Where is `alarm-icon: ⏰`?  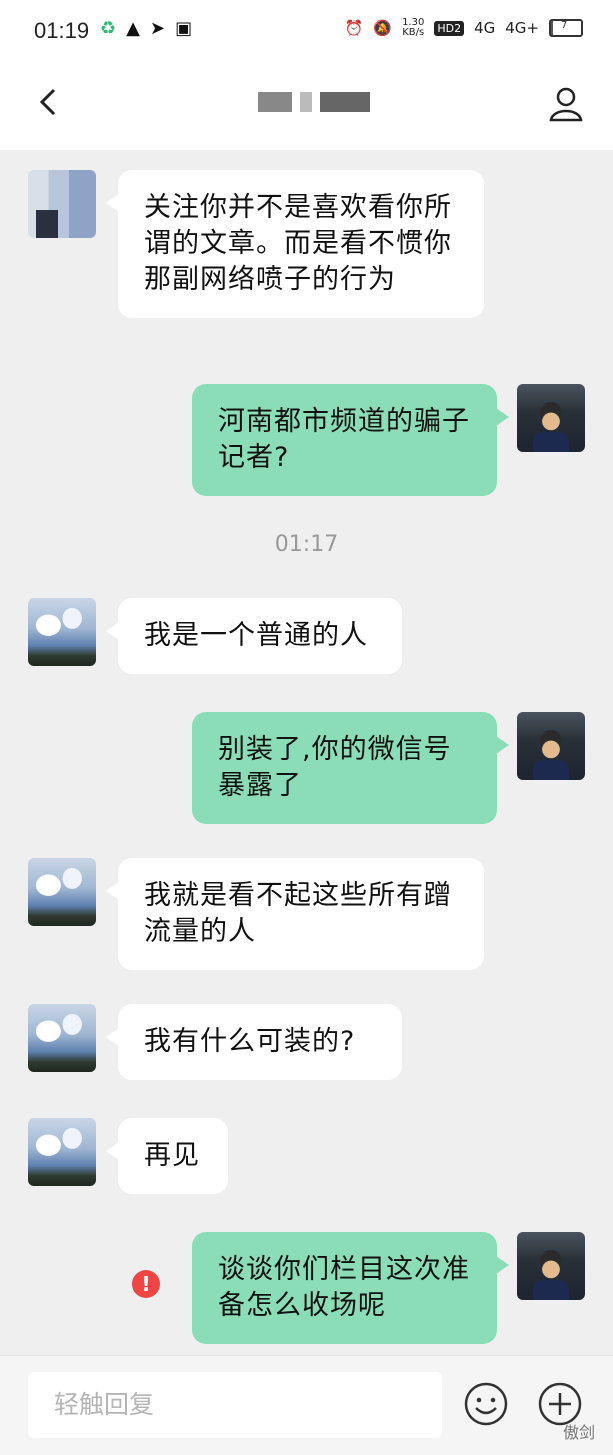 alarm-icon: ⏰ is located at coordinates (354, 28).